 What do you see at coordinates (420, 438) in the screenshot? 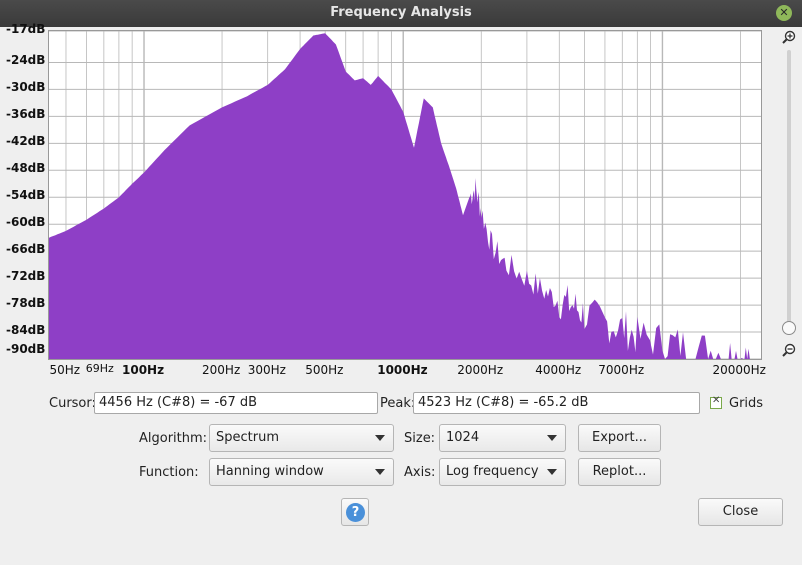
I see `size-label: Size:` at bounding box center [420, 438].